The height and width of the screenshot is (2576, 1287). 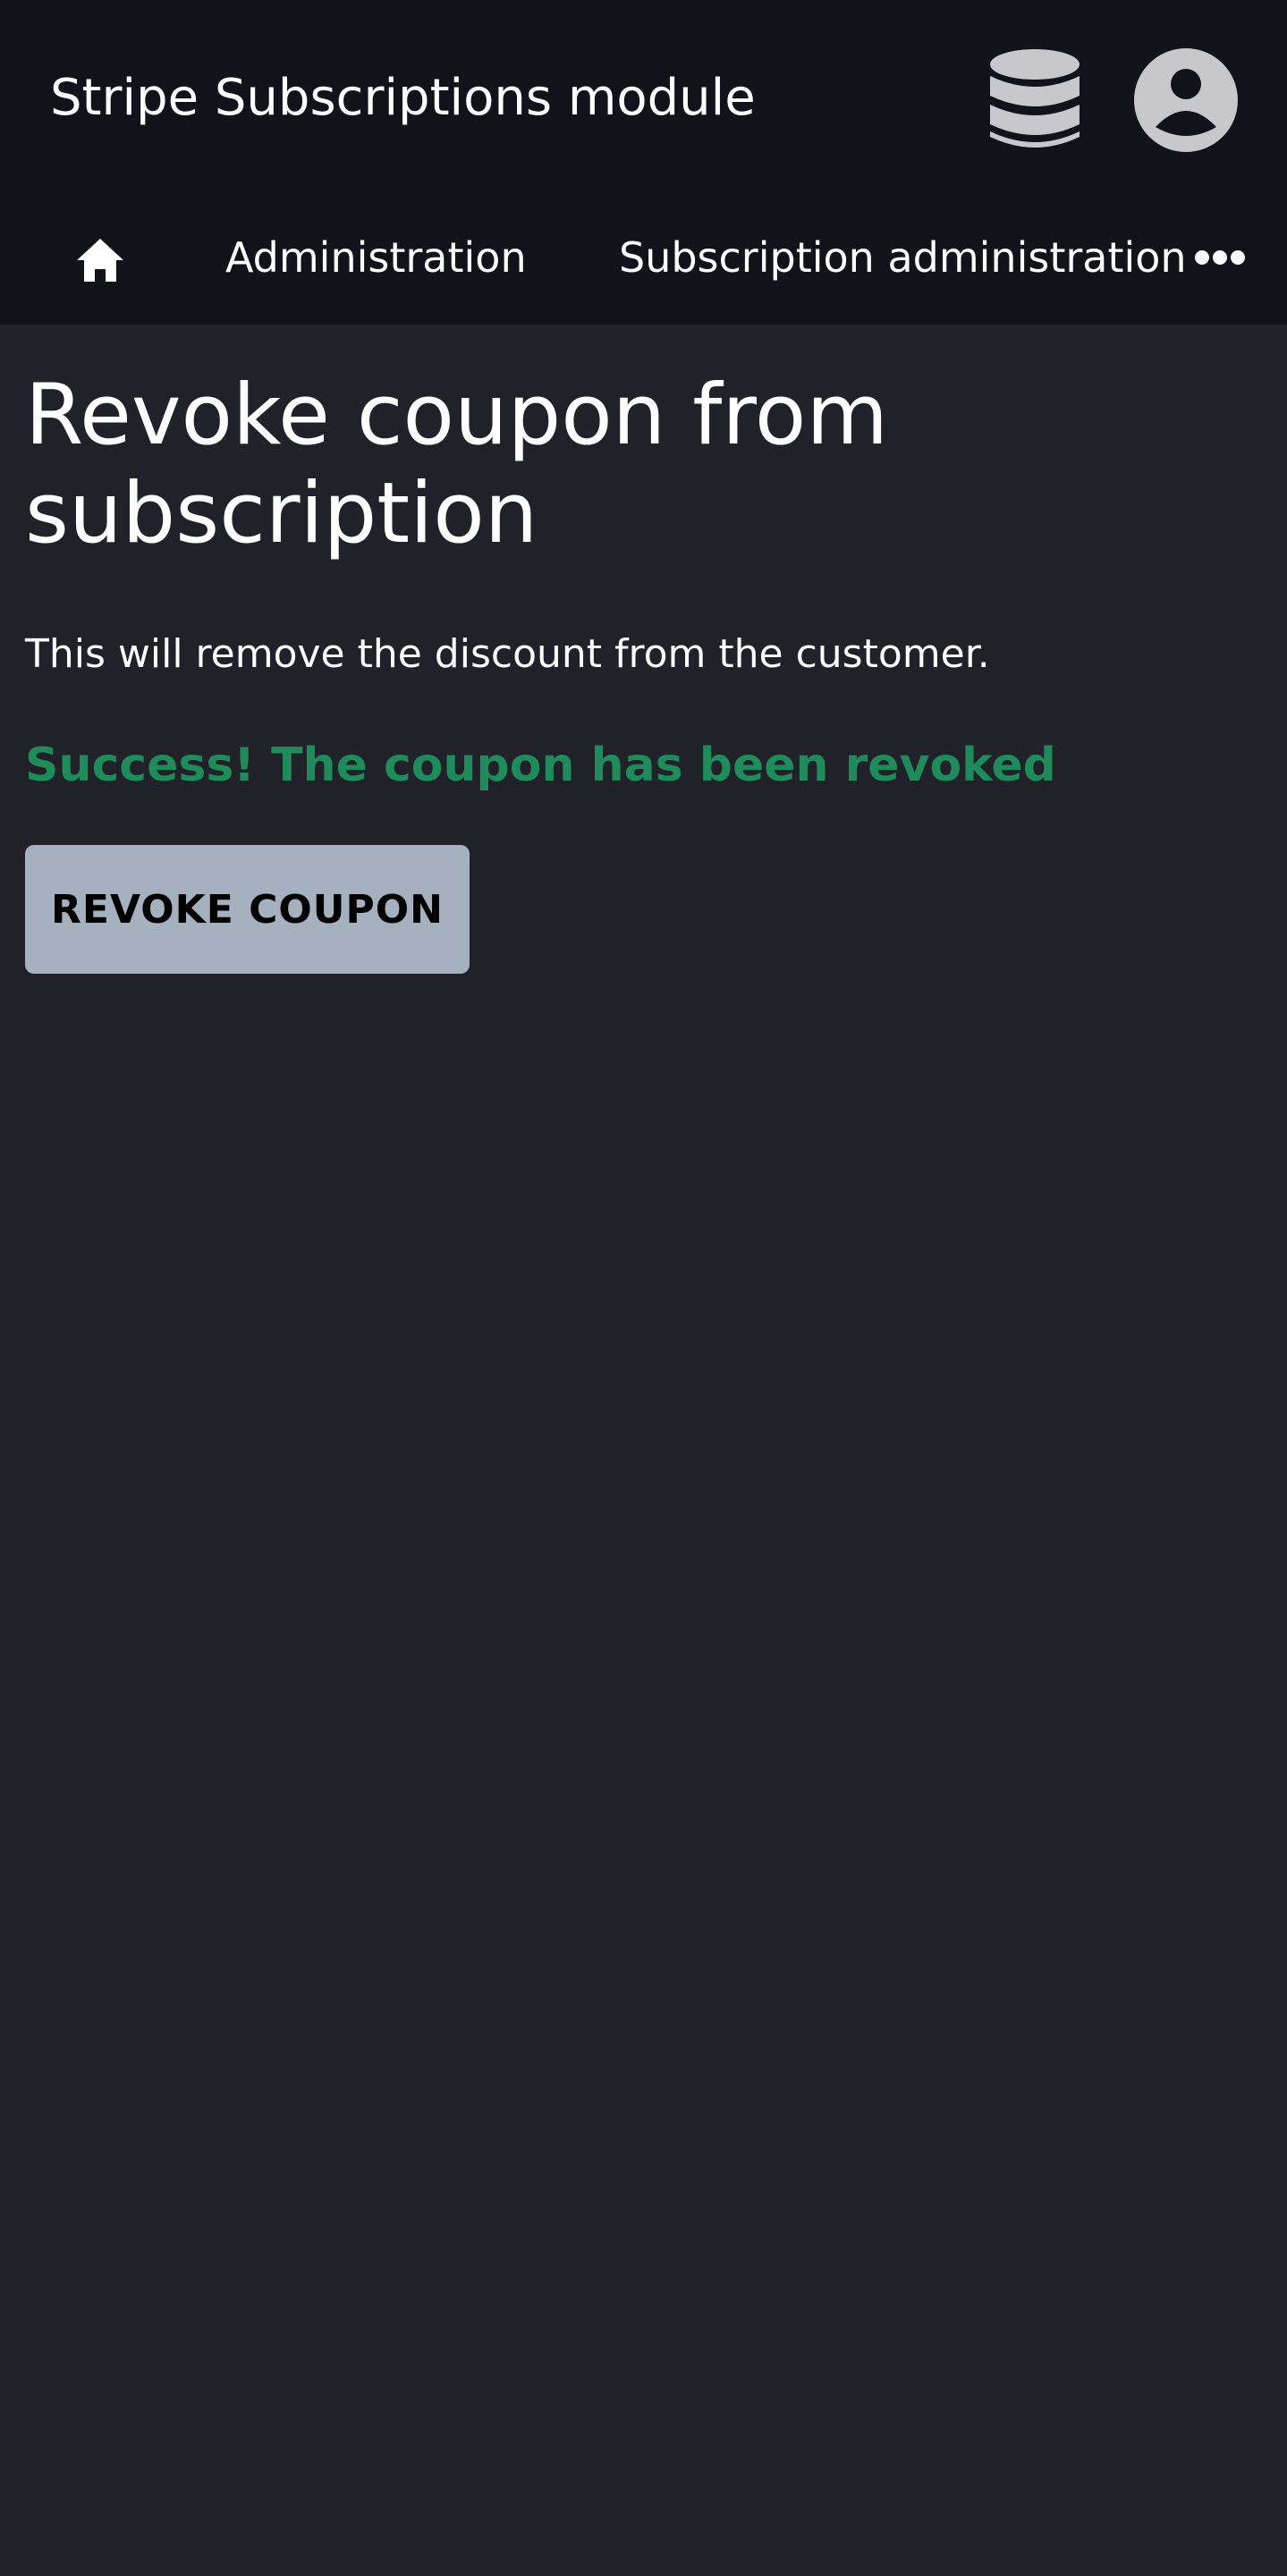 What do you see at coordinates (1220, 257) in the screenshot?
I see `more-dots-icon` at bounding box center [1220, 257].